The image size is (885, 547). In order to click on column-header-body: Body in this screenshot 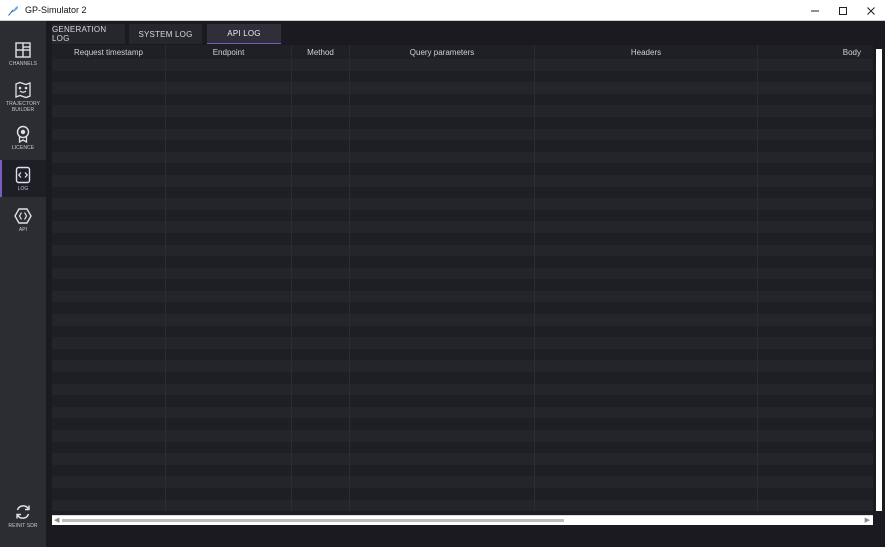, I will do `click(815, 52)`.